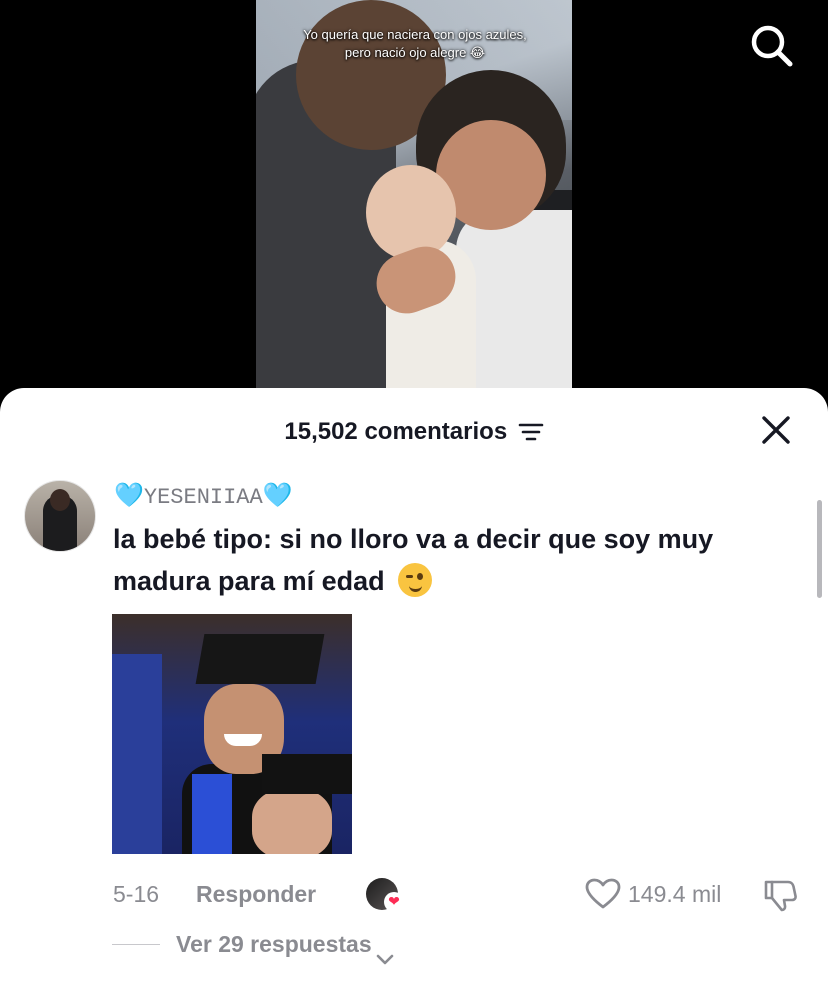 The image size is (828, 986). I want to click on avatar-figure-head, so click(60, 500).